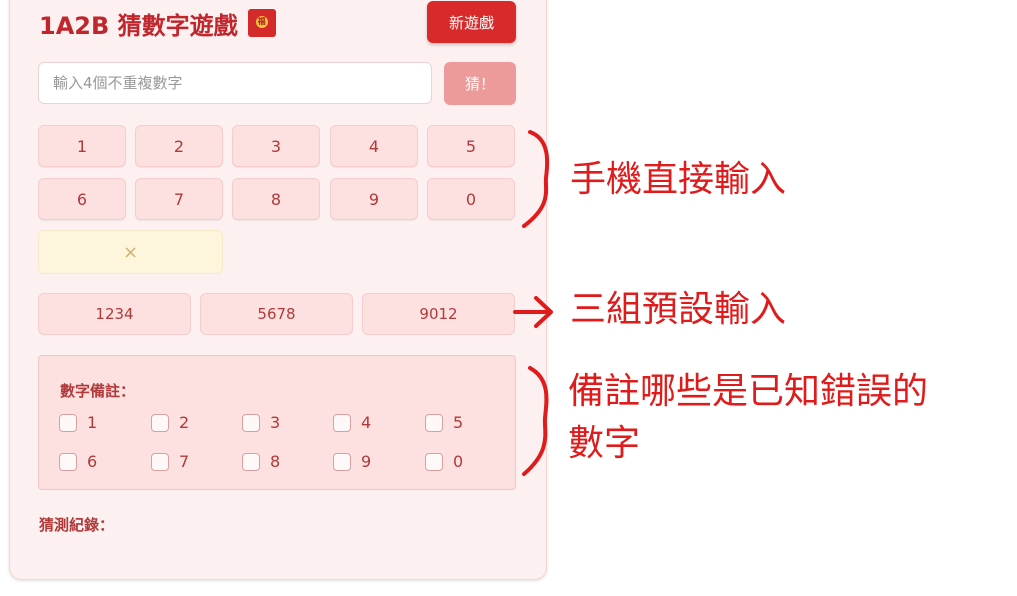 This screenshot has width=1017, height=596. I want to click on keypad-bracket, so click(536, 179).